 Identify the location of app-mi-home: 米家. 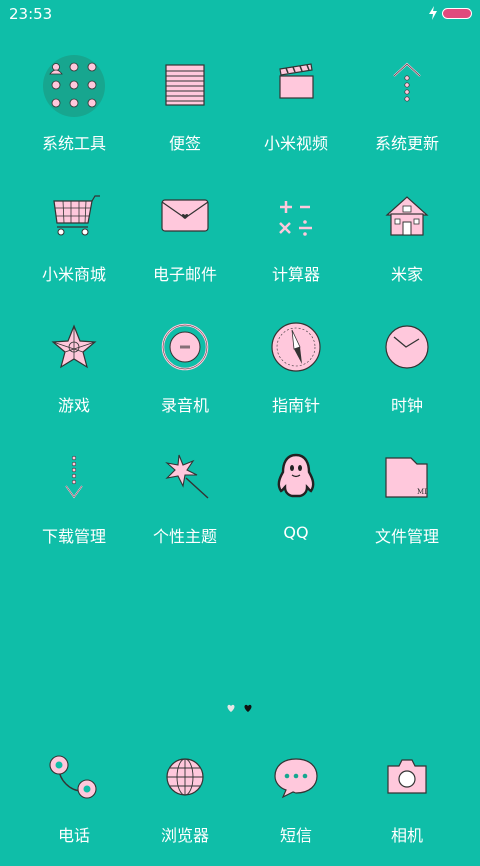
(407, 245).